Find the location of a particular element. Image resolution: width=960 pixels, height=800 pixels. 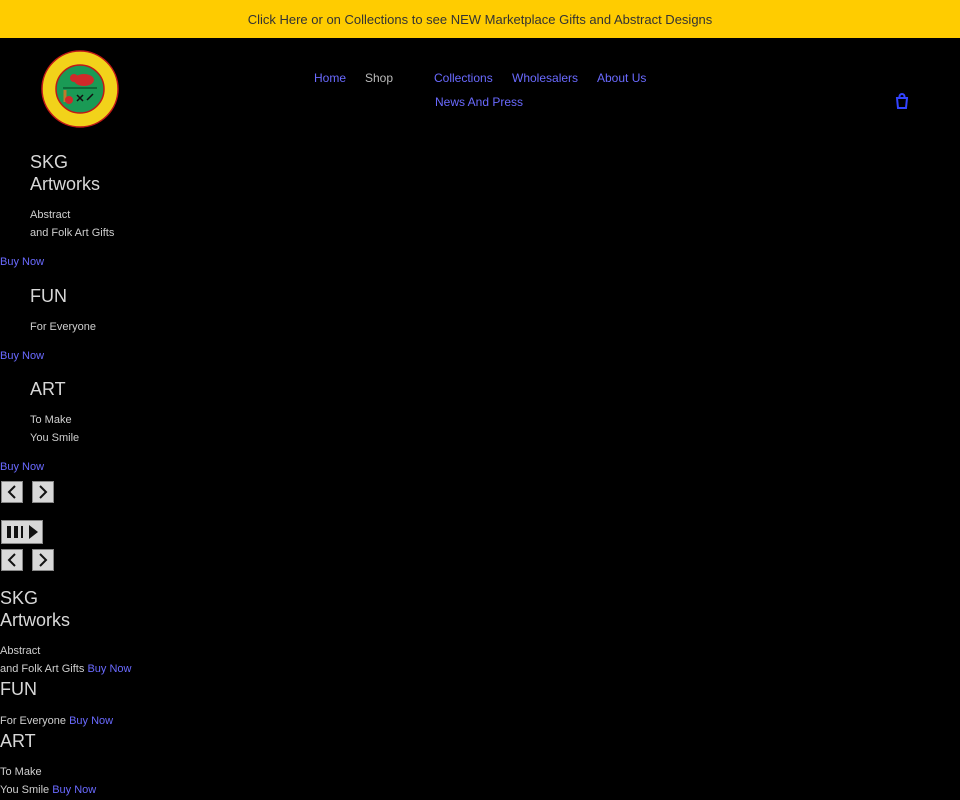

nav-collections: Collections is located at coordinates (463, 78).